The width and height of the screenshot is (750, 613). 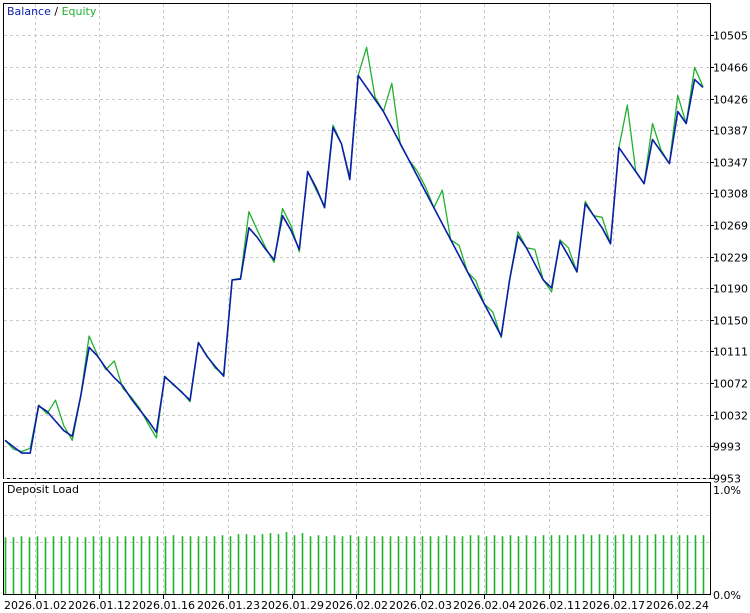 I want to click on y-tick-label: 10308, so click(x=730, y=194).